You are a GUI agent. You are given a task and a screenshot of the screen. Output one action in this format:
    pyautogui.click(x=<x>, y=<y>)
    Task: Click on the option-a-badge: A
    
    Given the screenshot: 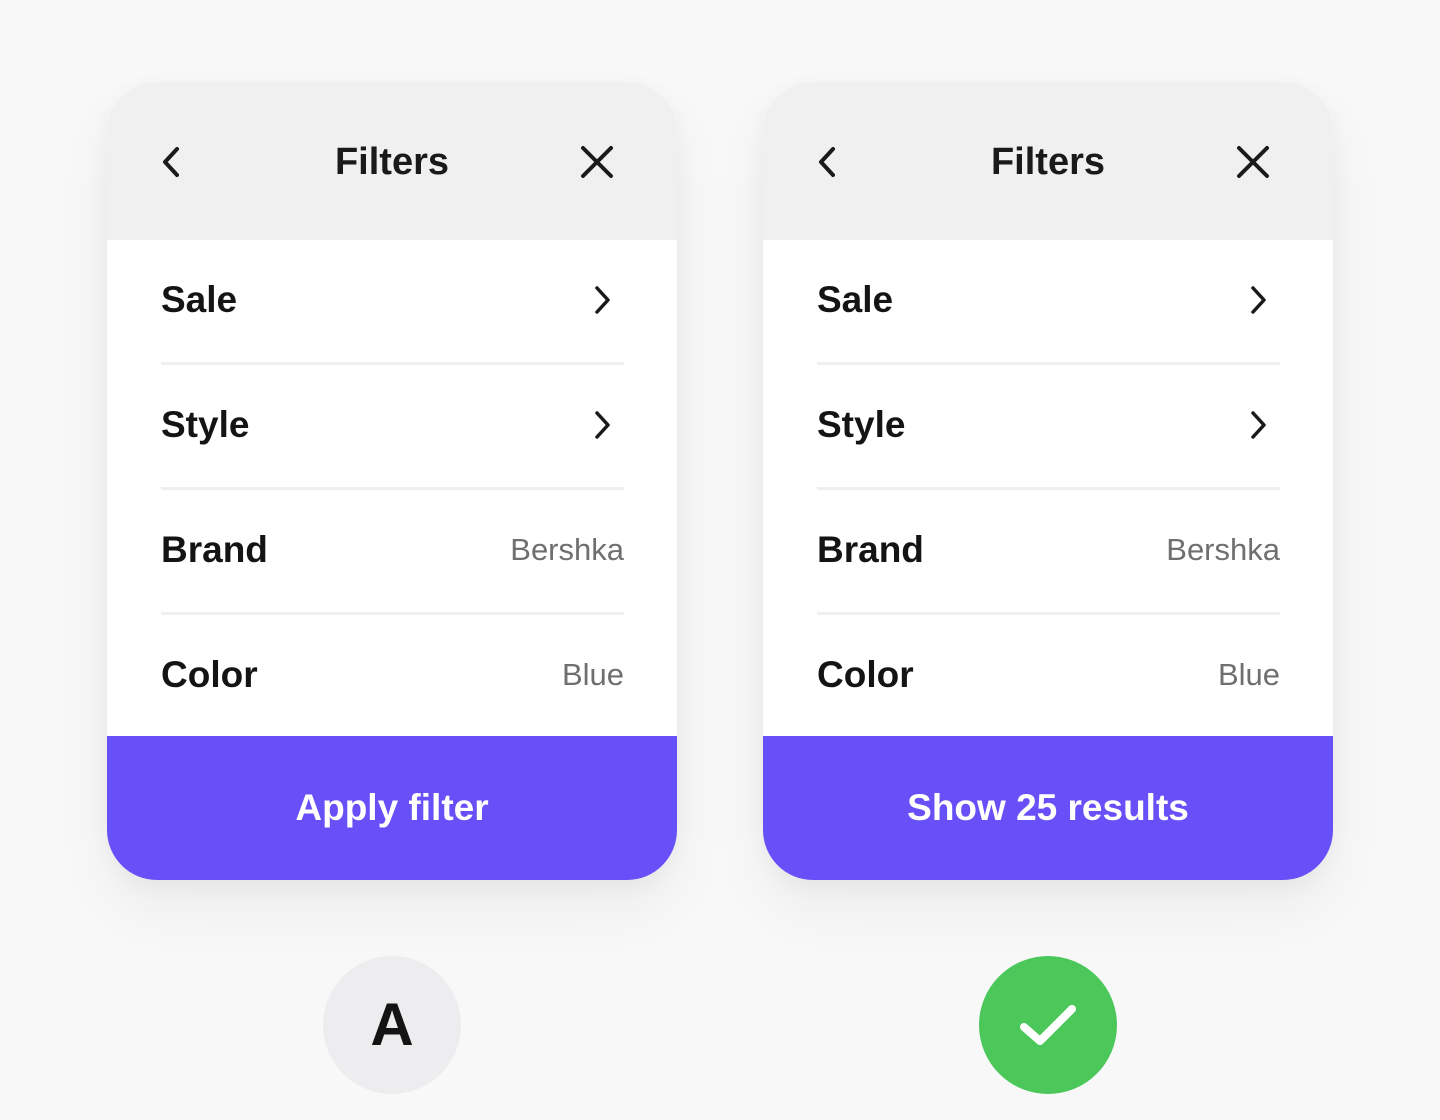 What is the action you would take?
    pyautogui.click(x=392, y=1025)
    